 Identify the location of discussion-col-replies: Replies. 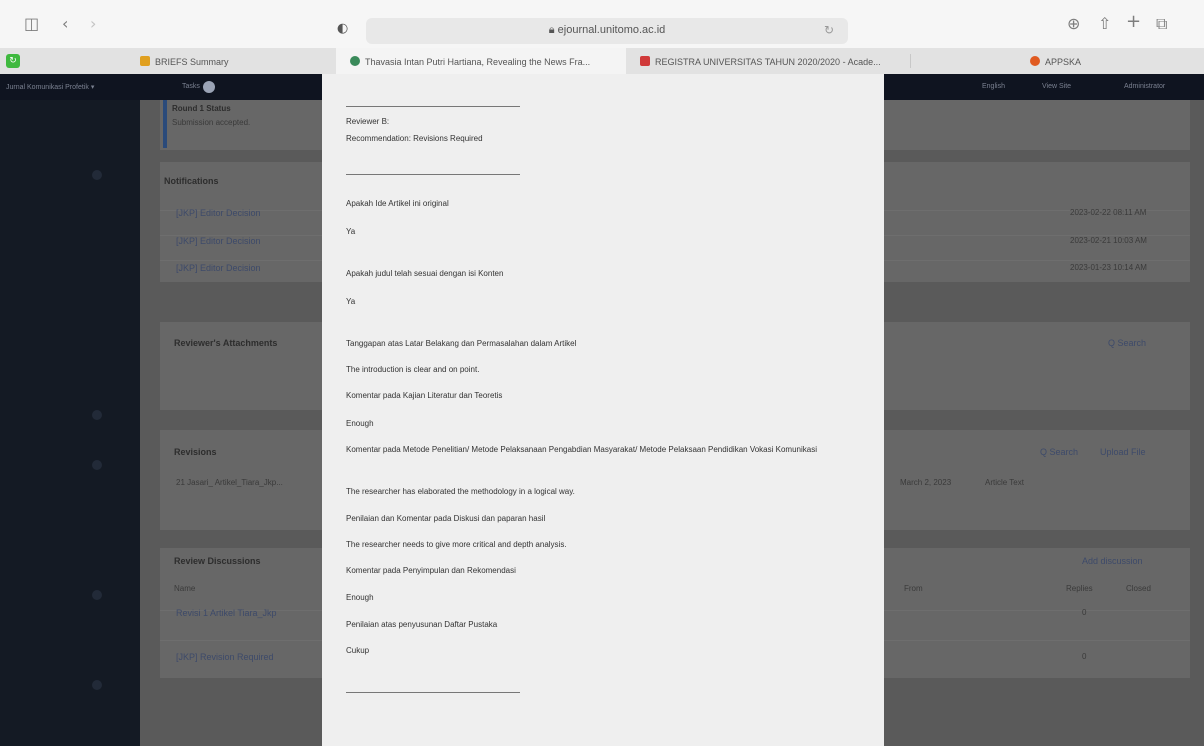
(1079, 588).